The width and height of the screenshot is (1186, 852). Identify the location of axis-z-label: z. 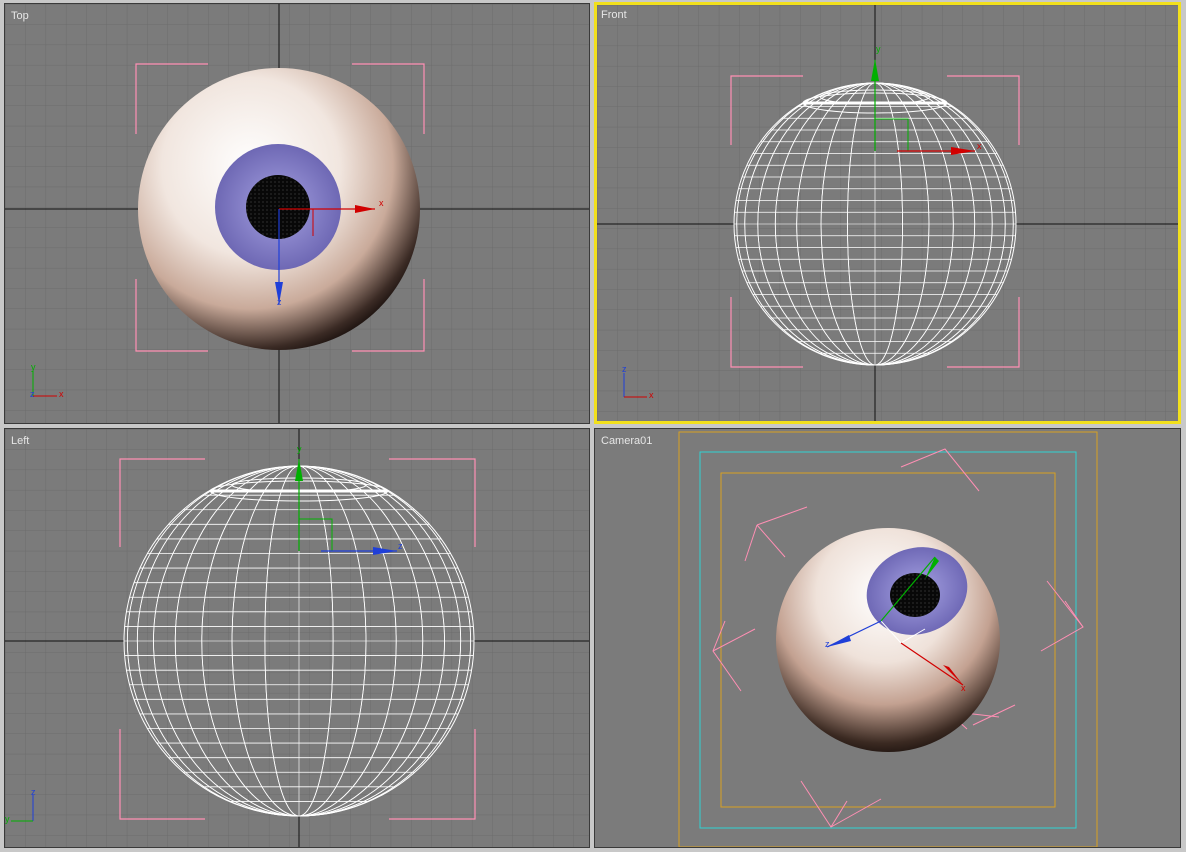
(279, 302).